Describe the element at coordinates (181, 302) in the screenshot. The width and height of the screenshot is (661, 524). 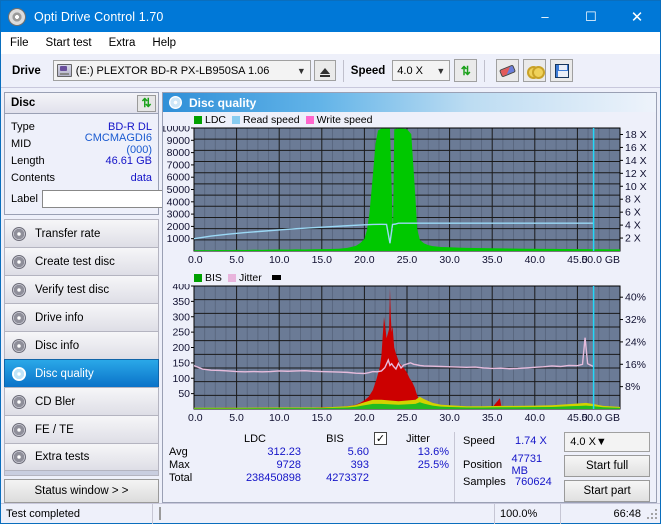
I see `svg-text: 350` at that location.